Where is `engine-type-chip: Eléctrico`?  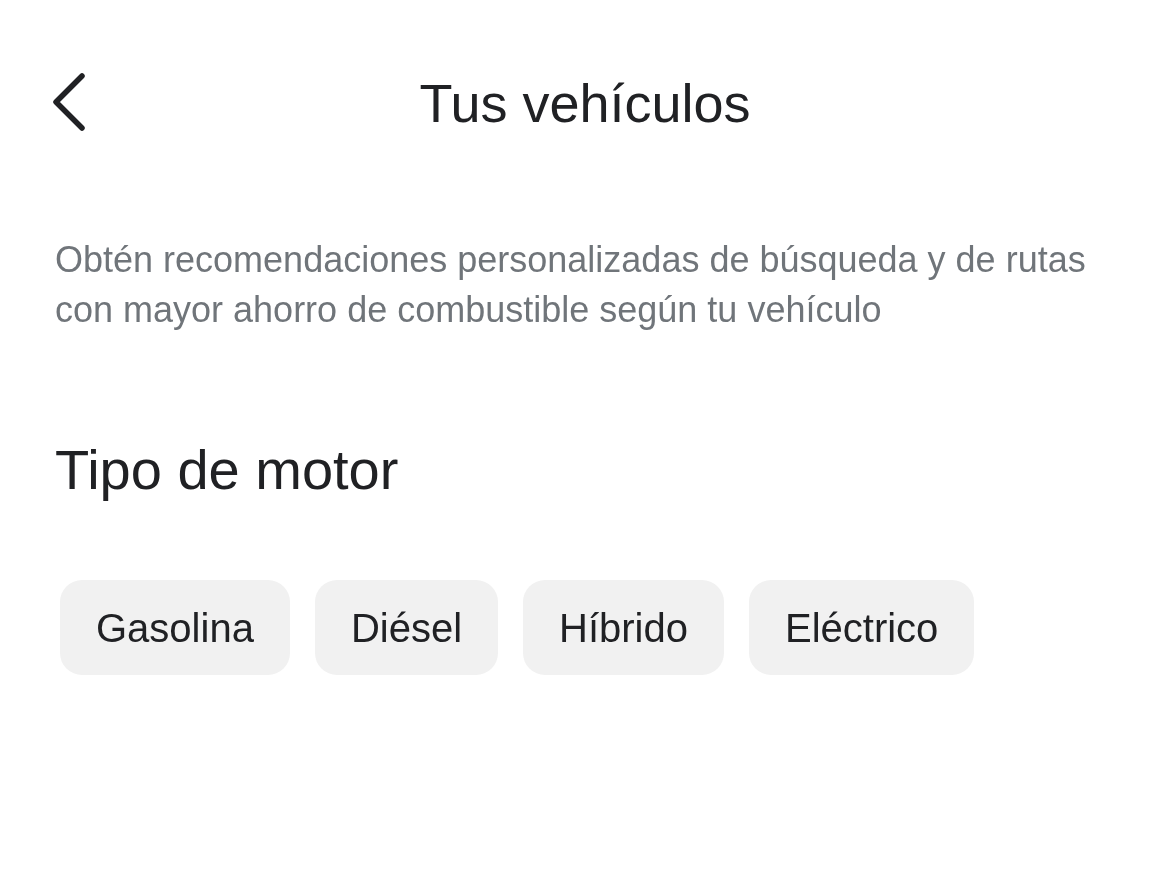 engine-type-chip: Eléctrico is located at coordinates (862, 627).